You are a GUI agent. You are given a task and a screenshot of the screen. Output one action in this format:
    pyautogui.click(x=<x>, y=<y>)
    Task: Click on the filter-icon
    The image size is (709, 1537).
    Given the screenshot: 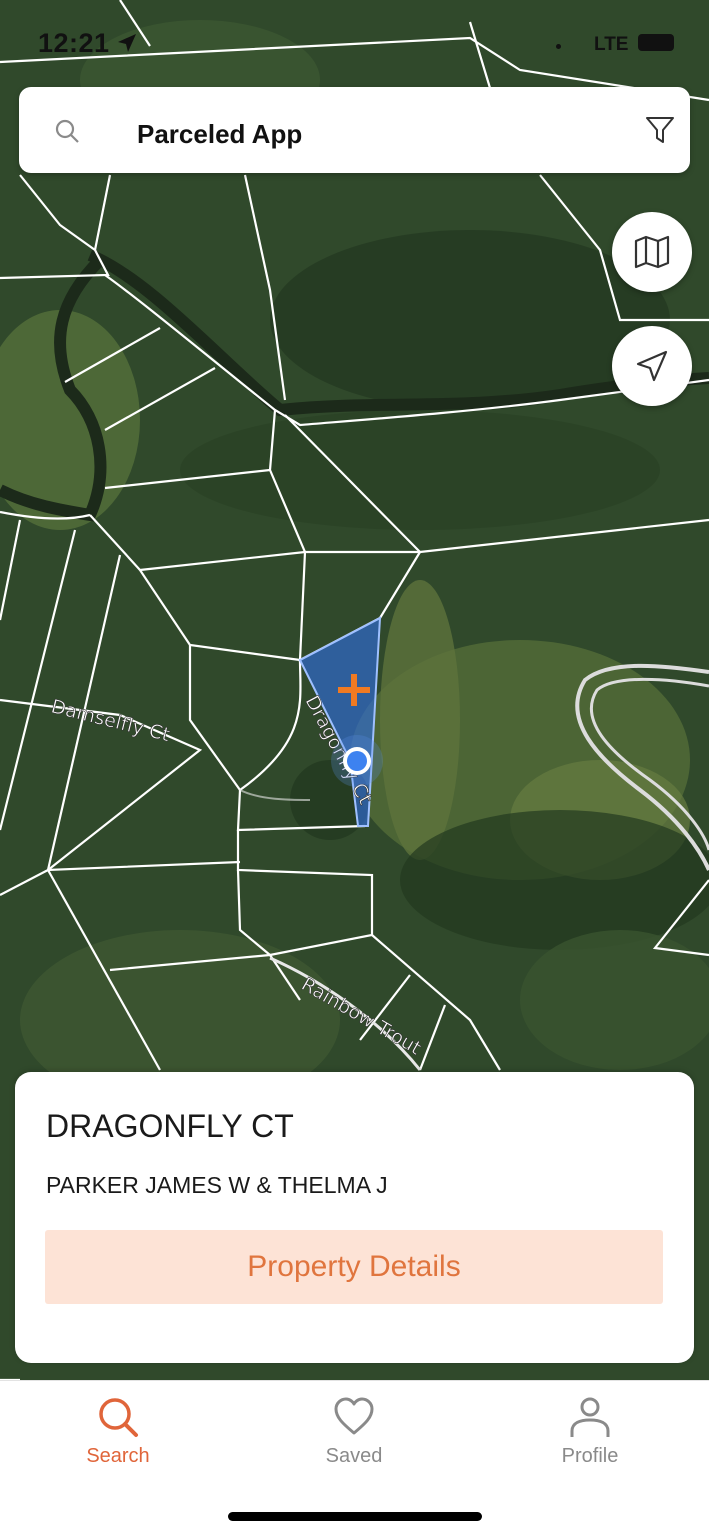 What is the action you would take?
    pyautogui.click(x=660, y=130)
    